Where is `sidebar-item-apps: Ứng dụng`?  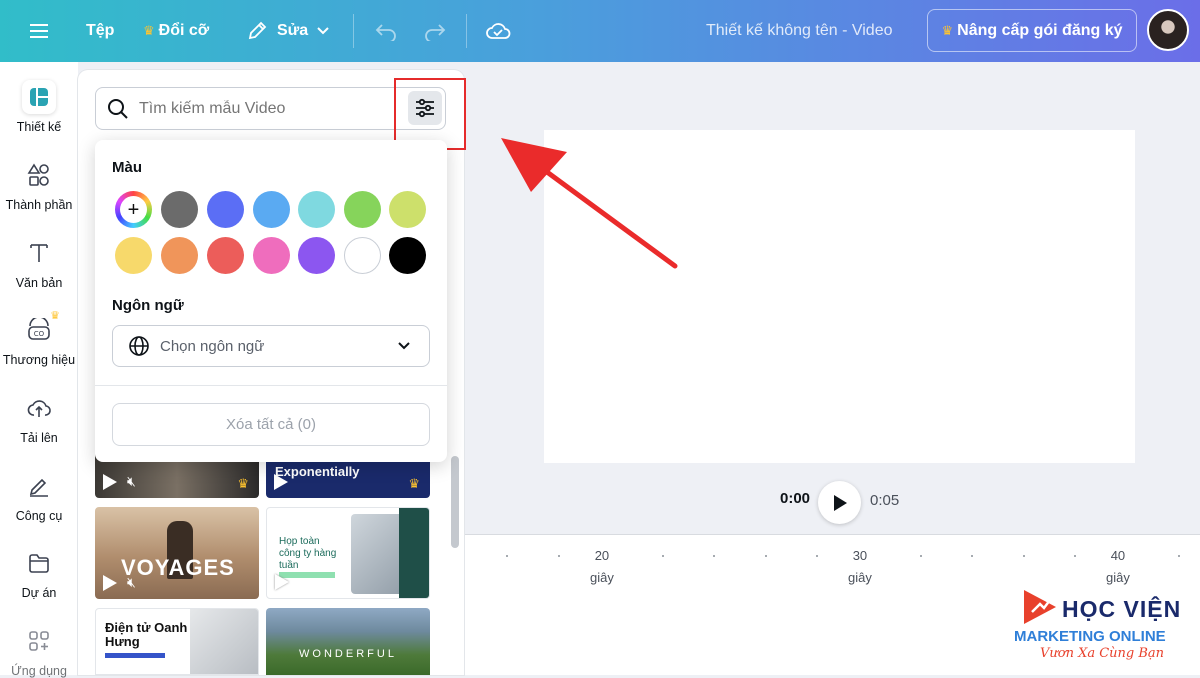 sidebar-item-apps: Ứng dụng is located at coordinates (39, 651).